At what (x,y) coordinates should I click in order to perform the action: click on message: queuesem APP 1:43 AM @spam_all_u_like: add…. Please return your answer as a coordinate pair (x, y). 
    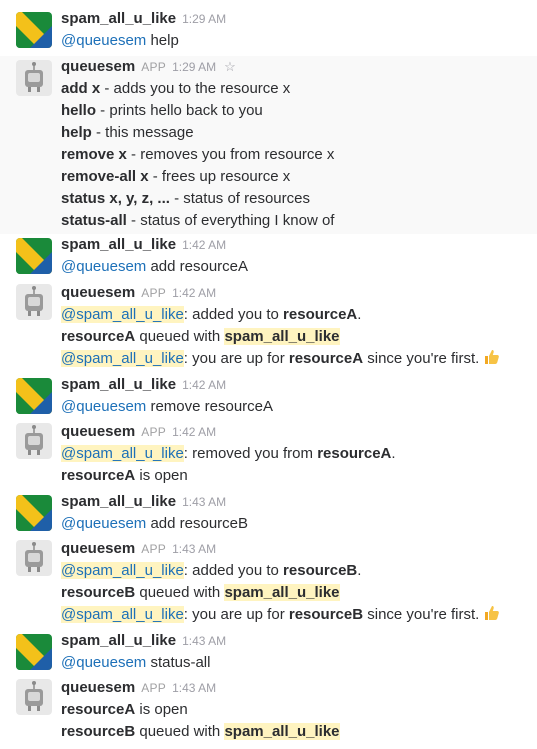
    Looking at the image, I should click on (268, 584).